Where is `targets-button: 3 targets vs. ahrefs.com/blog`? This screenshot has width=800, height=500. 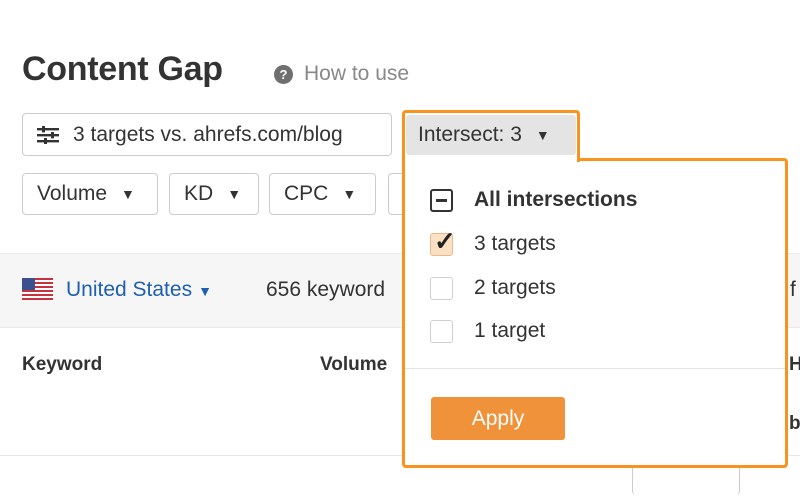 targets-button: 3 targets vs. ahrefs.com/blog is located at coordinates (207, 134).